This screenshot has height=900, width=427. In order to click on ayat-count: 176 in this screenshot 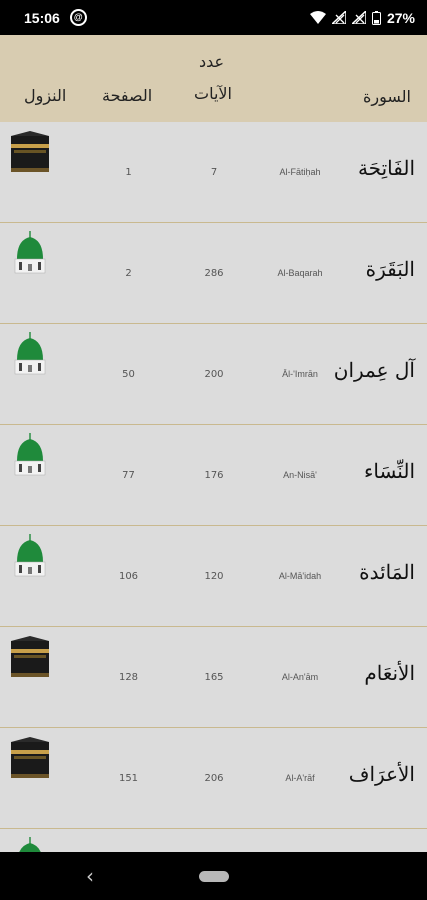, I will do `click(214, 475)`.